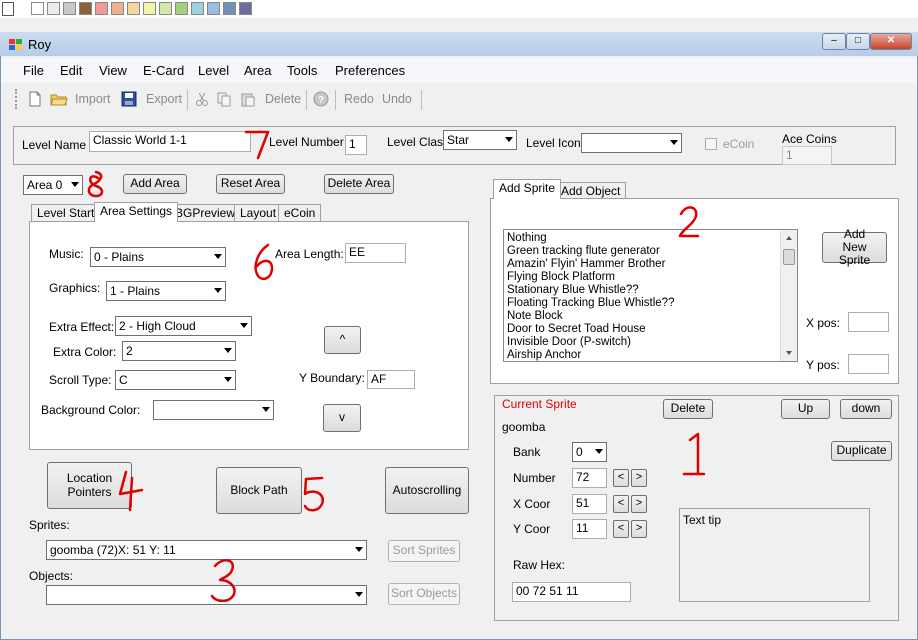  Describe the element at coordinates (868, 364) in the screenshot. I see `y-pos-input` at that location.